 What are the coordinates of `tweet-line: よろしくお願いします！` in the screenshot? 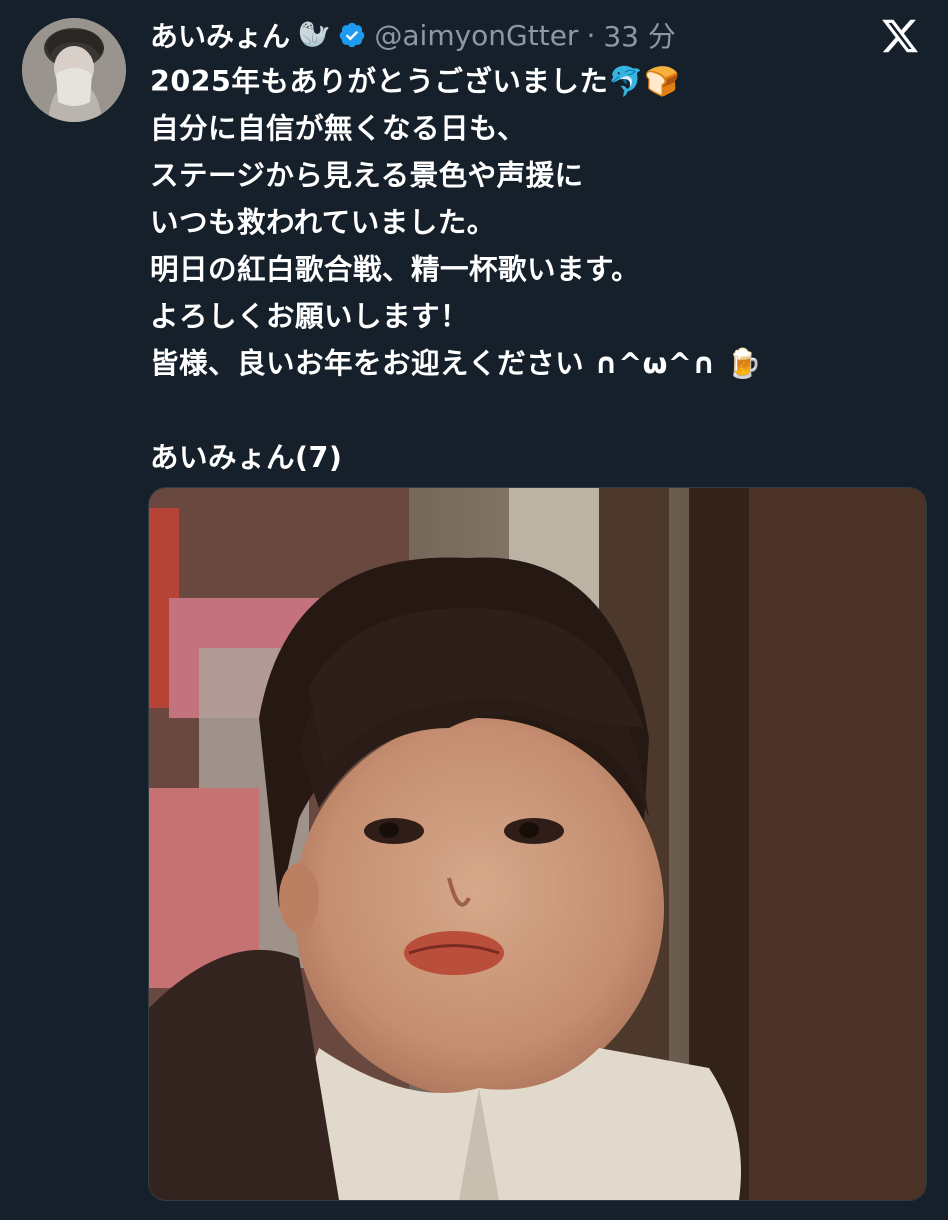 It's located at (310, 316).